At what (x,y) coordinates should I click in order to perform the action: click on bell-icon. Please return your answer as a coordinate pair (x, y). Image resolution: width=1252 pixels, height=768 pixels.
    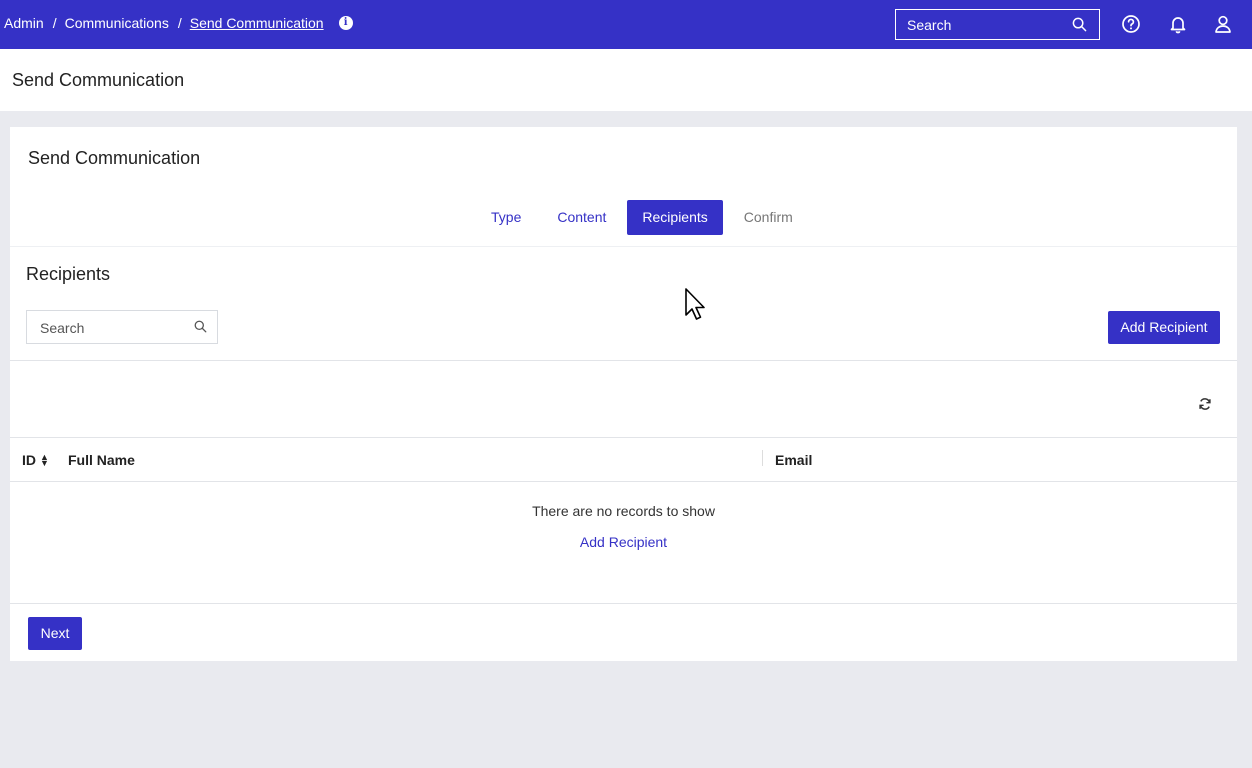
    Looking at the image, I should click on (1178, 24).